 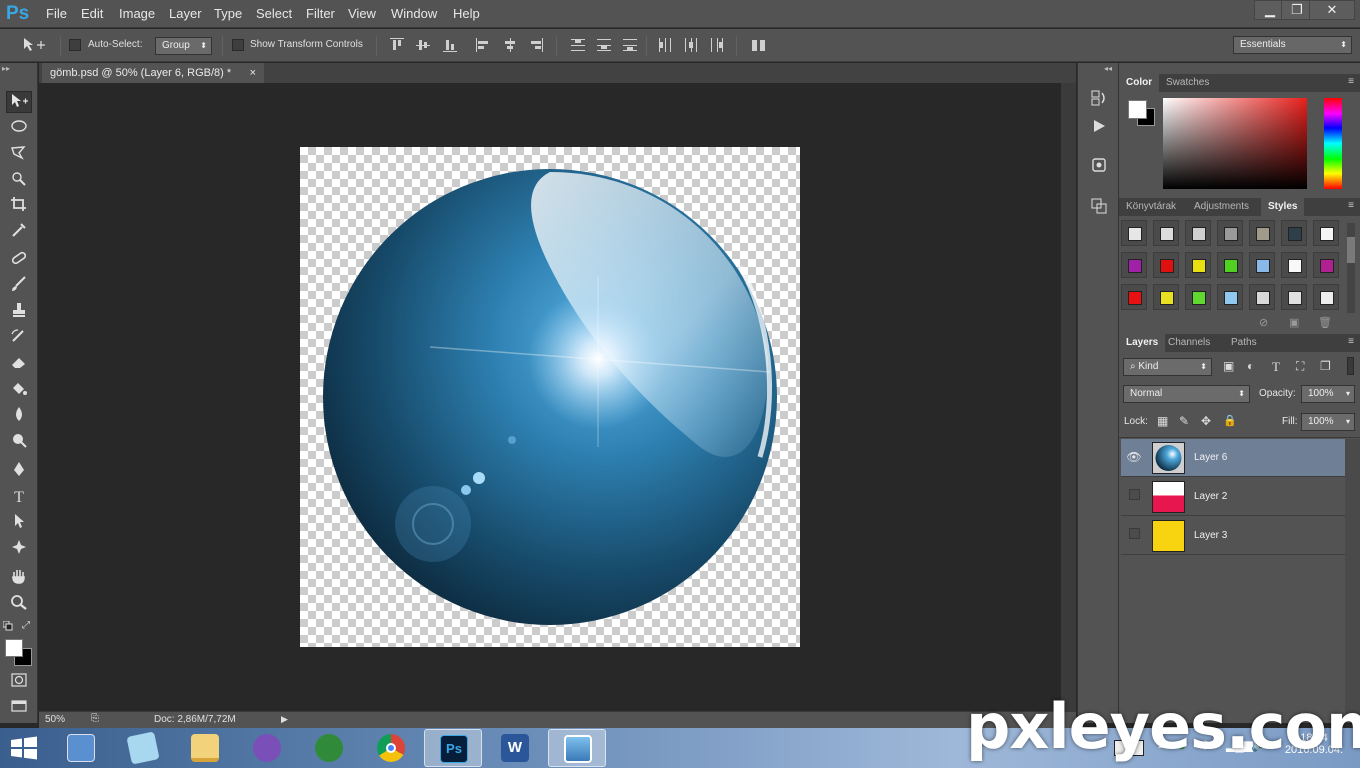 What do you see at coordinates (1210, 457) in the screenshot?
I see `layer-name: Layer 6` at bounding box center [1210, 457].